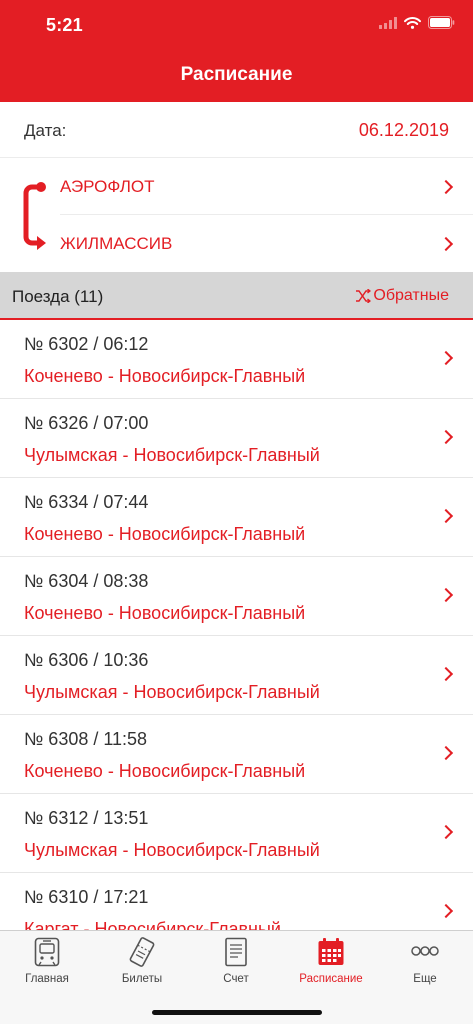 The width and height of the screenshot is (473, 1024). Describe the element at coordinates (236, 979) in the screenshot. I see `tab-account-label: Счет` at that location.